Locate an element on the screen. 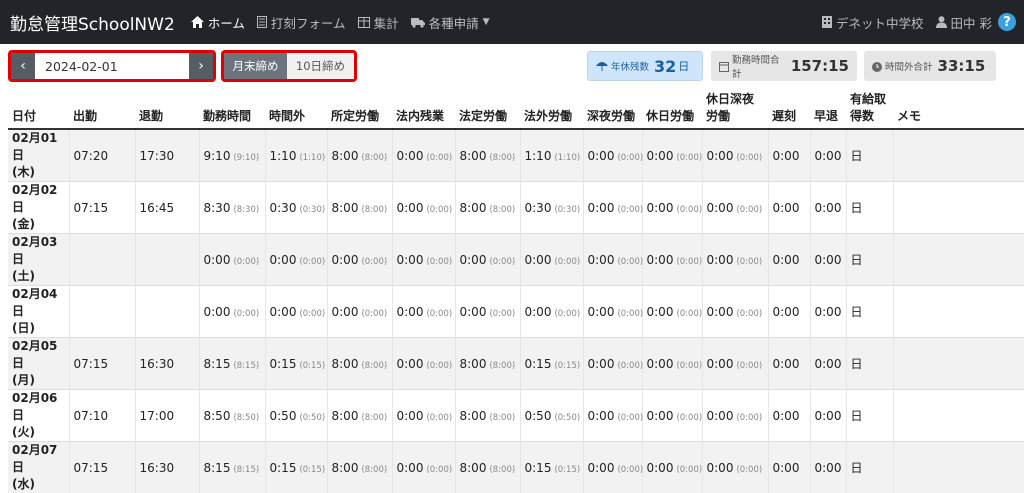 This screenshot has height=493, width=1024. overtime-total-label: 時間外合計 is located at coordinates (909, 66).